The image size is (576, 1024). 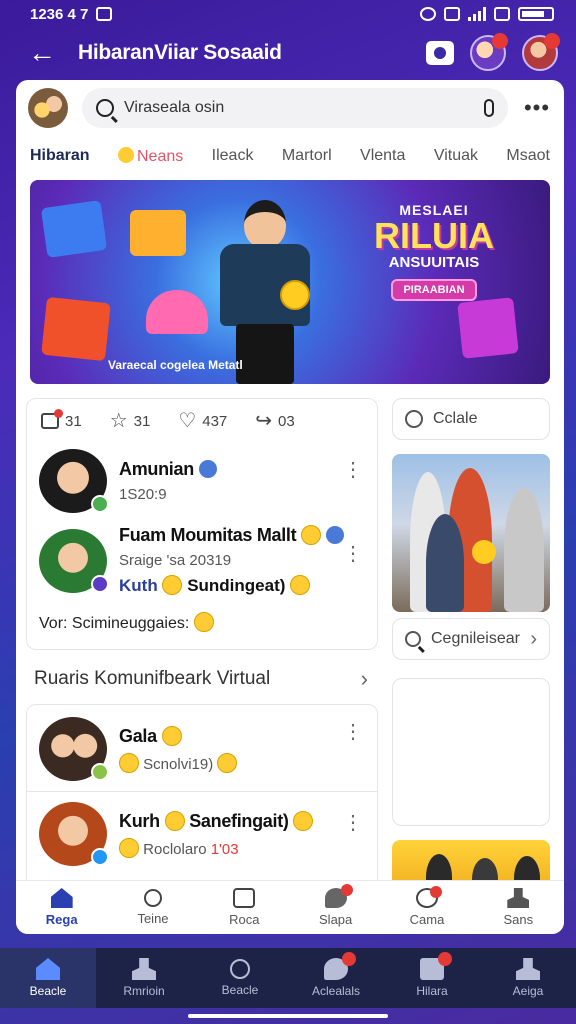 I want to click on tab-neans: Neans, so click(x=150, y=156).